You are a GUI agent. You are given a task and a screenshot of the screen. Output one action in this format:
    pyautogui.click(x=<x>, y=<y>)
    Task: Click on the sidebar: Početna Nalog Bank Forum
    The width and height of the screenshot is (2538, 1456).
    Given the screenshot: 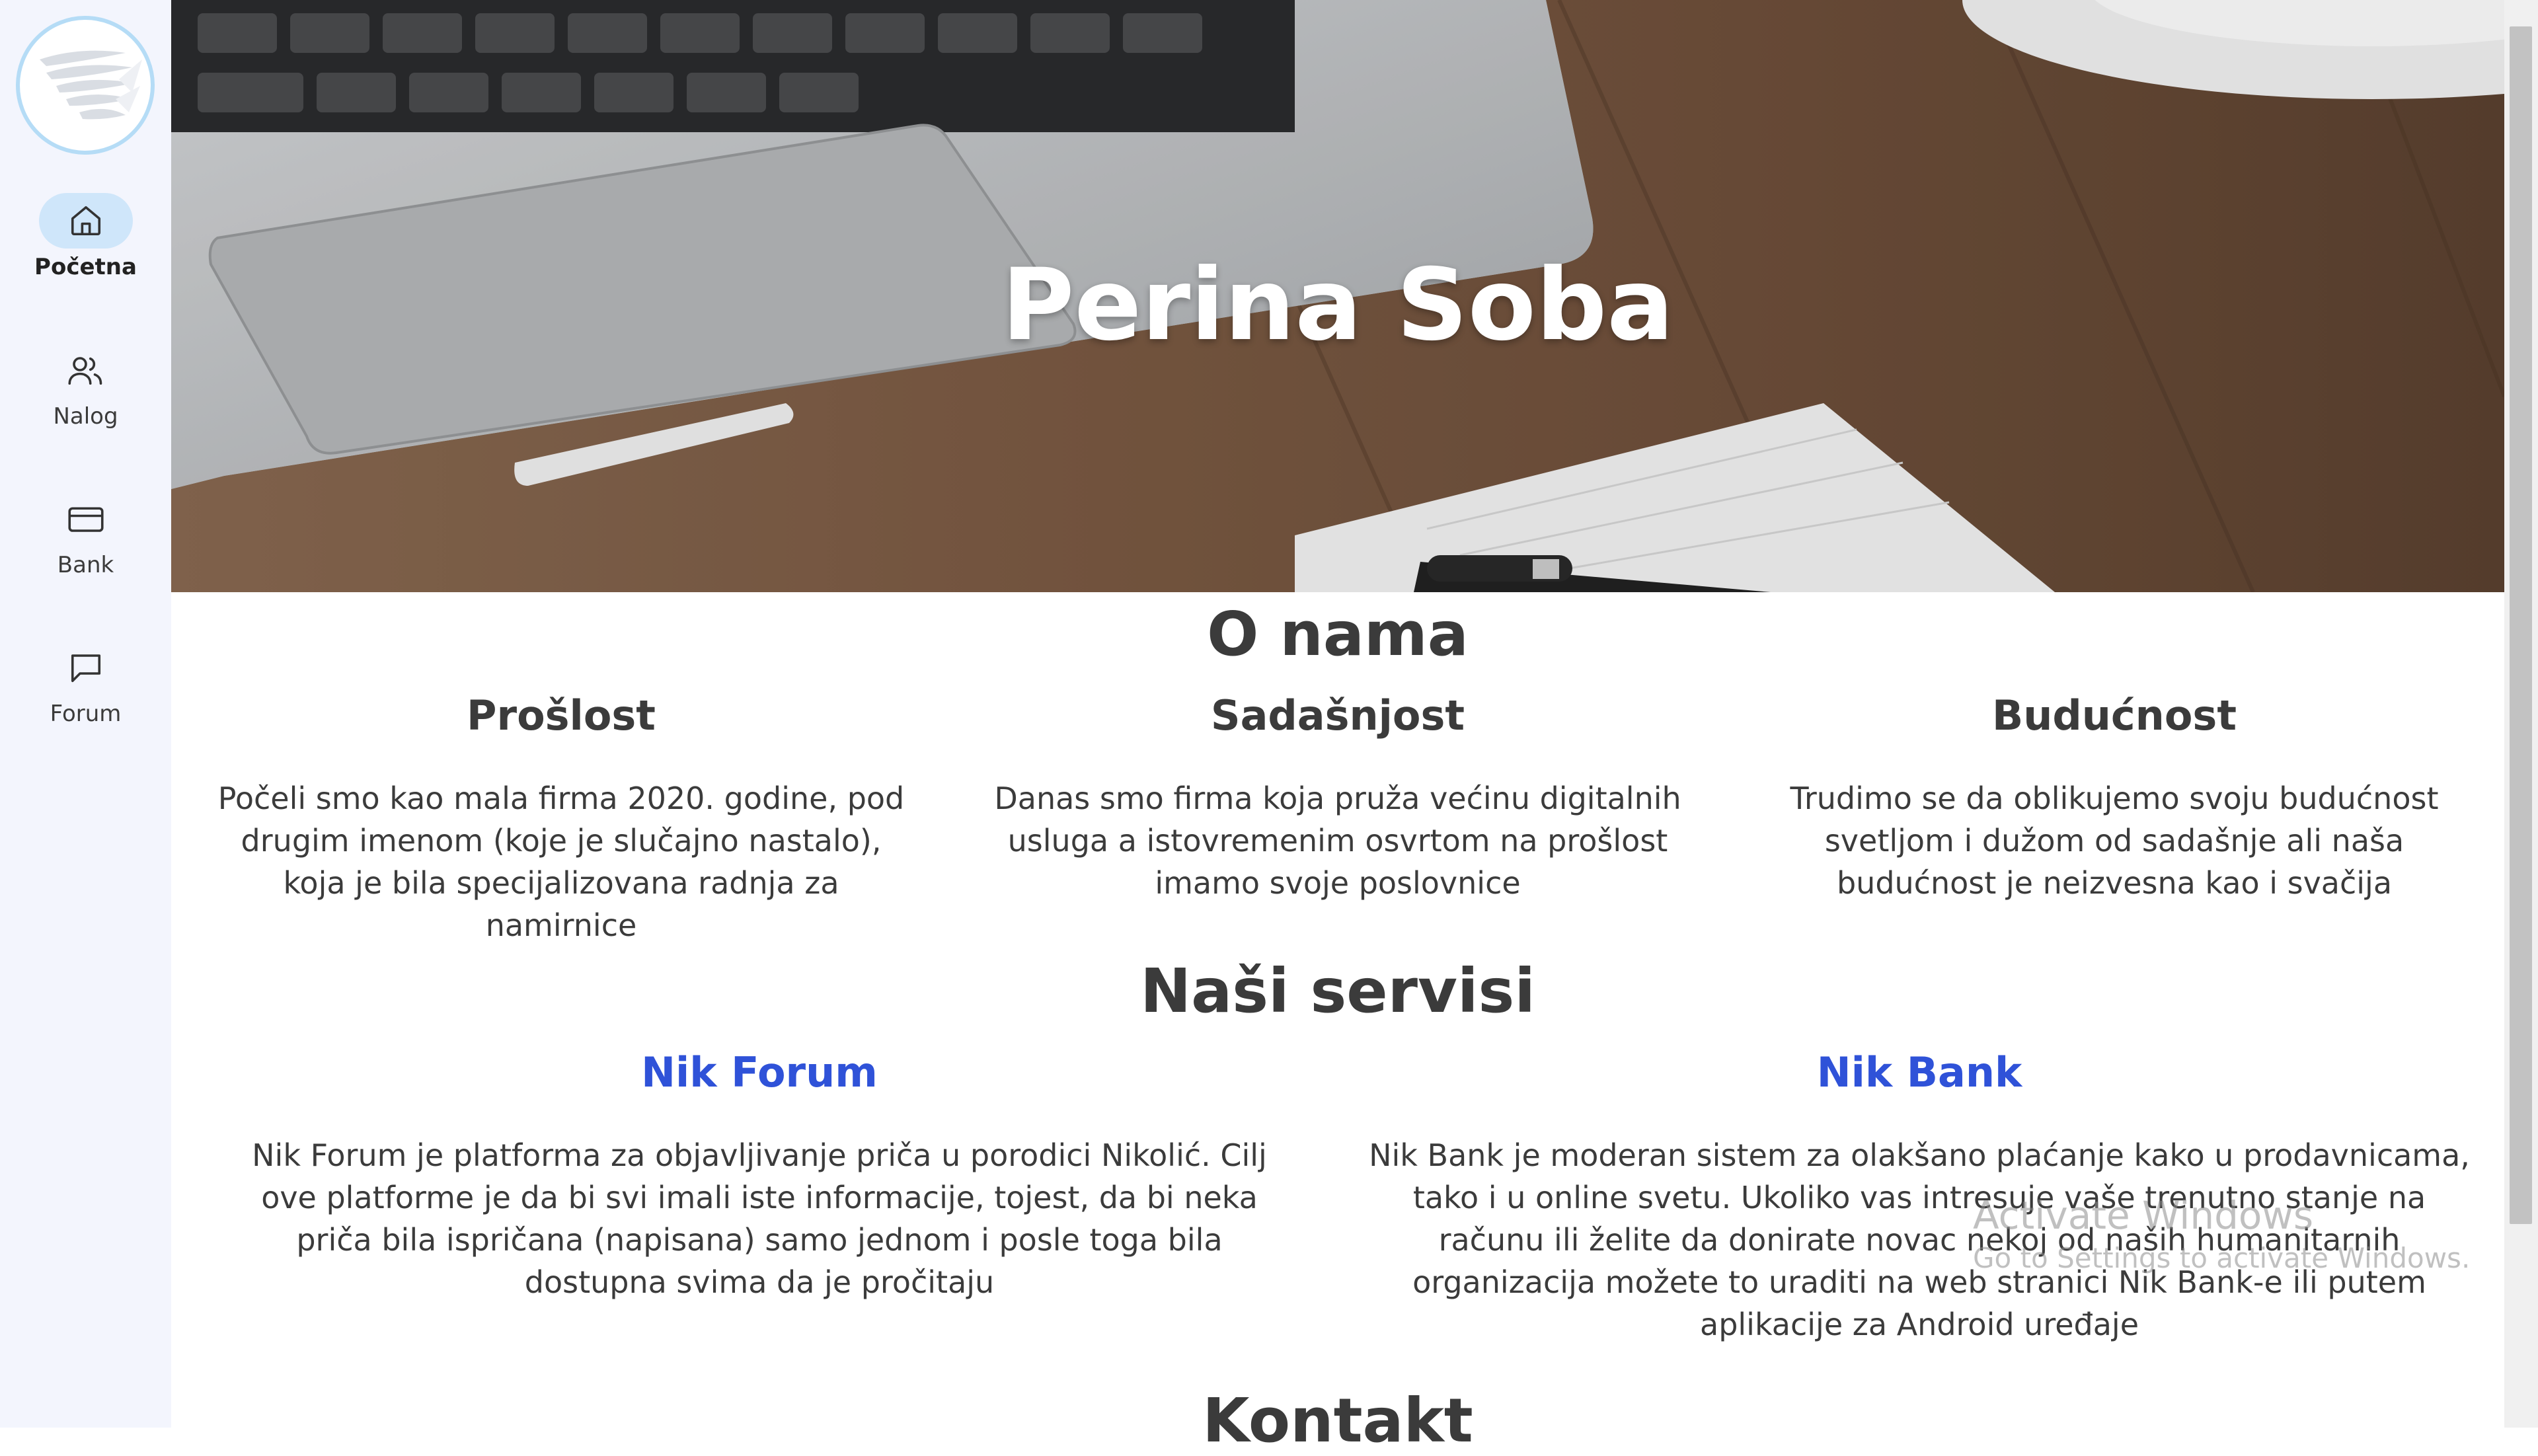 What is the action you would take?
    pyautogui.click(x=85, y=714)
    